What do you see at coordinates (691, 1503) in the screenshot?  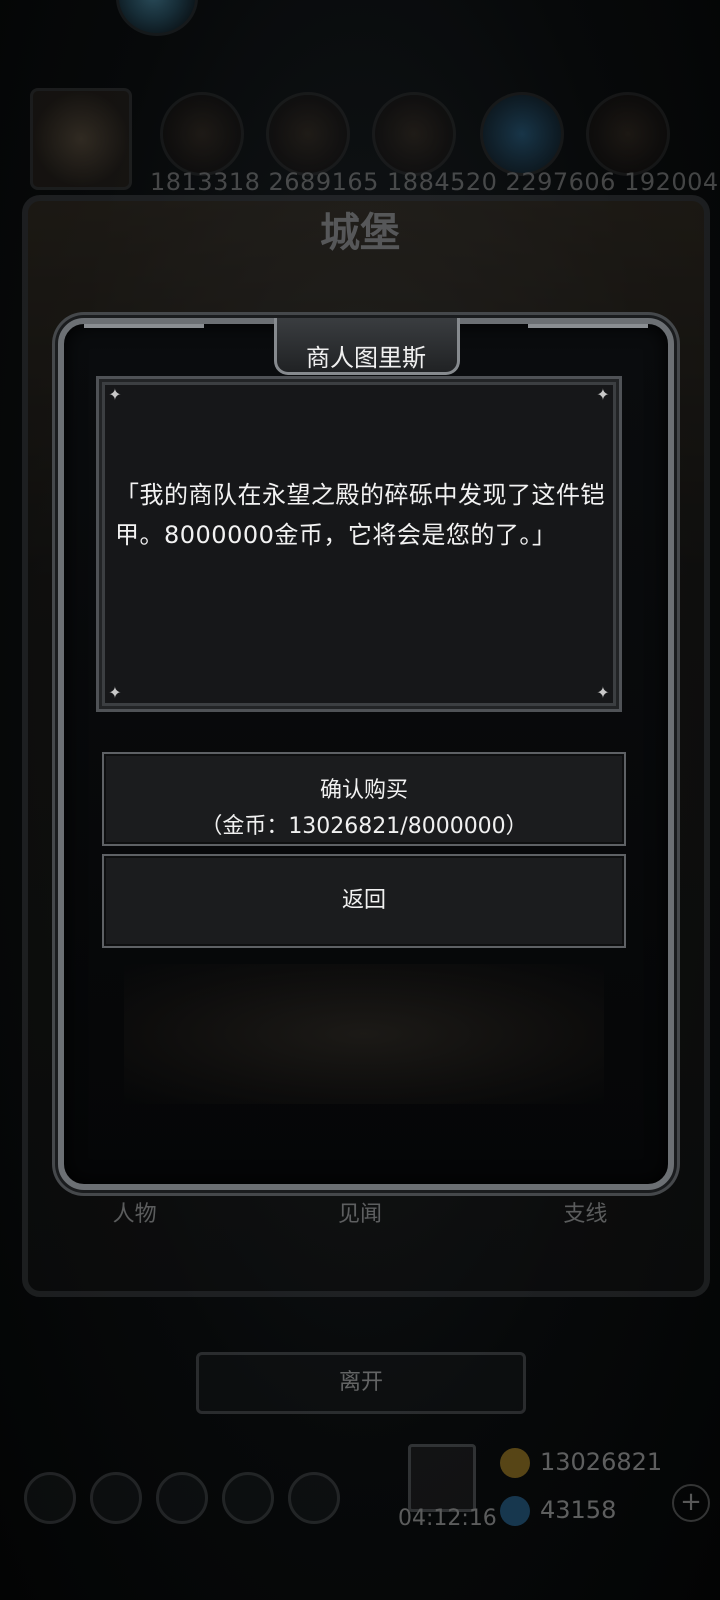 I see `plus-icon: +` at bounding box center [691, 1503].